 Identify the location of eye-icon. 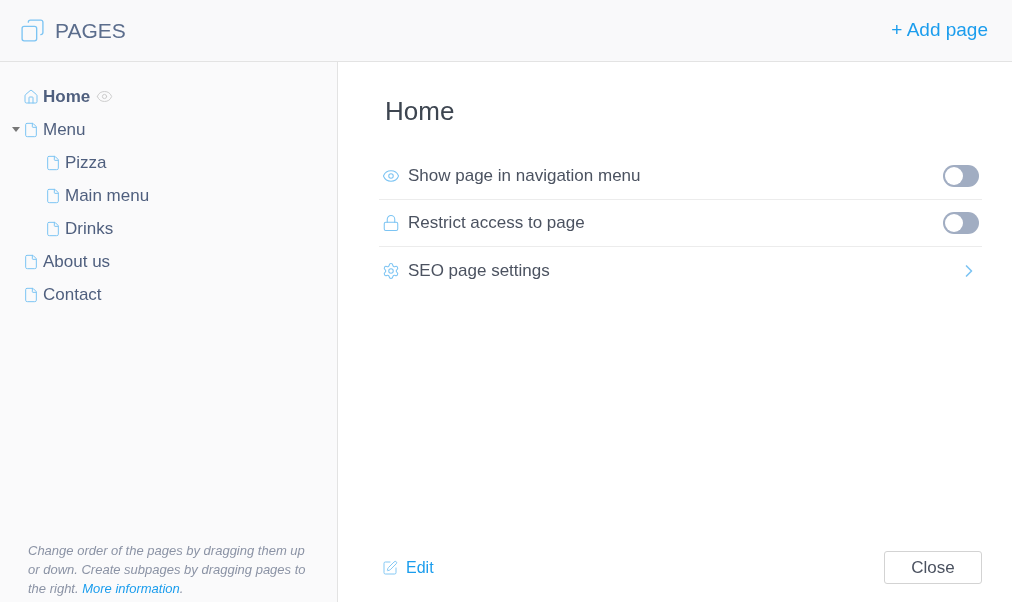
(391, 176).